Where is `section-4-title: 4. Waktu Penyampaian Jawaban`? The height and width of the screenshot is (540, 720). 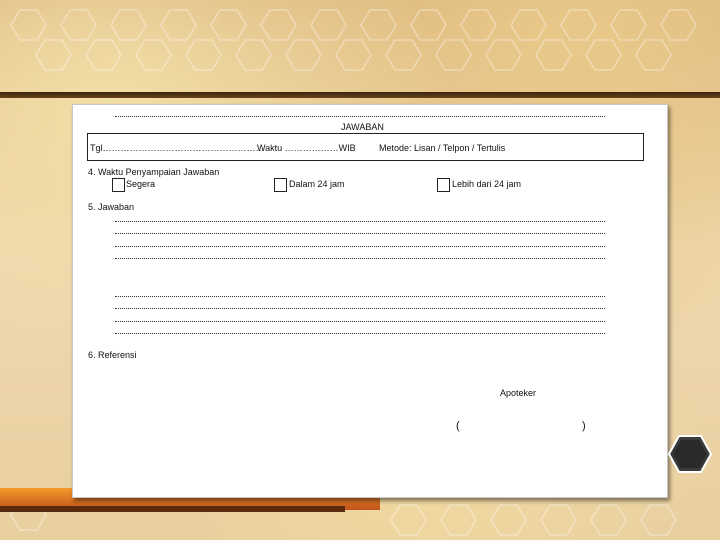 section-4-title: 4. Waktu Penyampaian Jawaban is located at coordinates (154, 172).